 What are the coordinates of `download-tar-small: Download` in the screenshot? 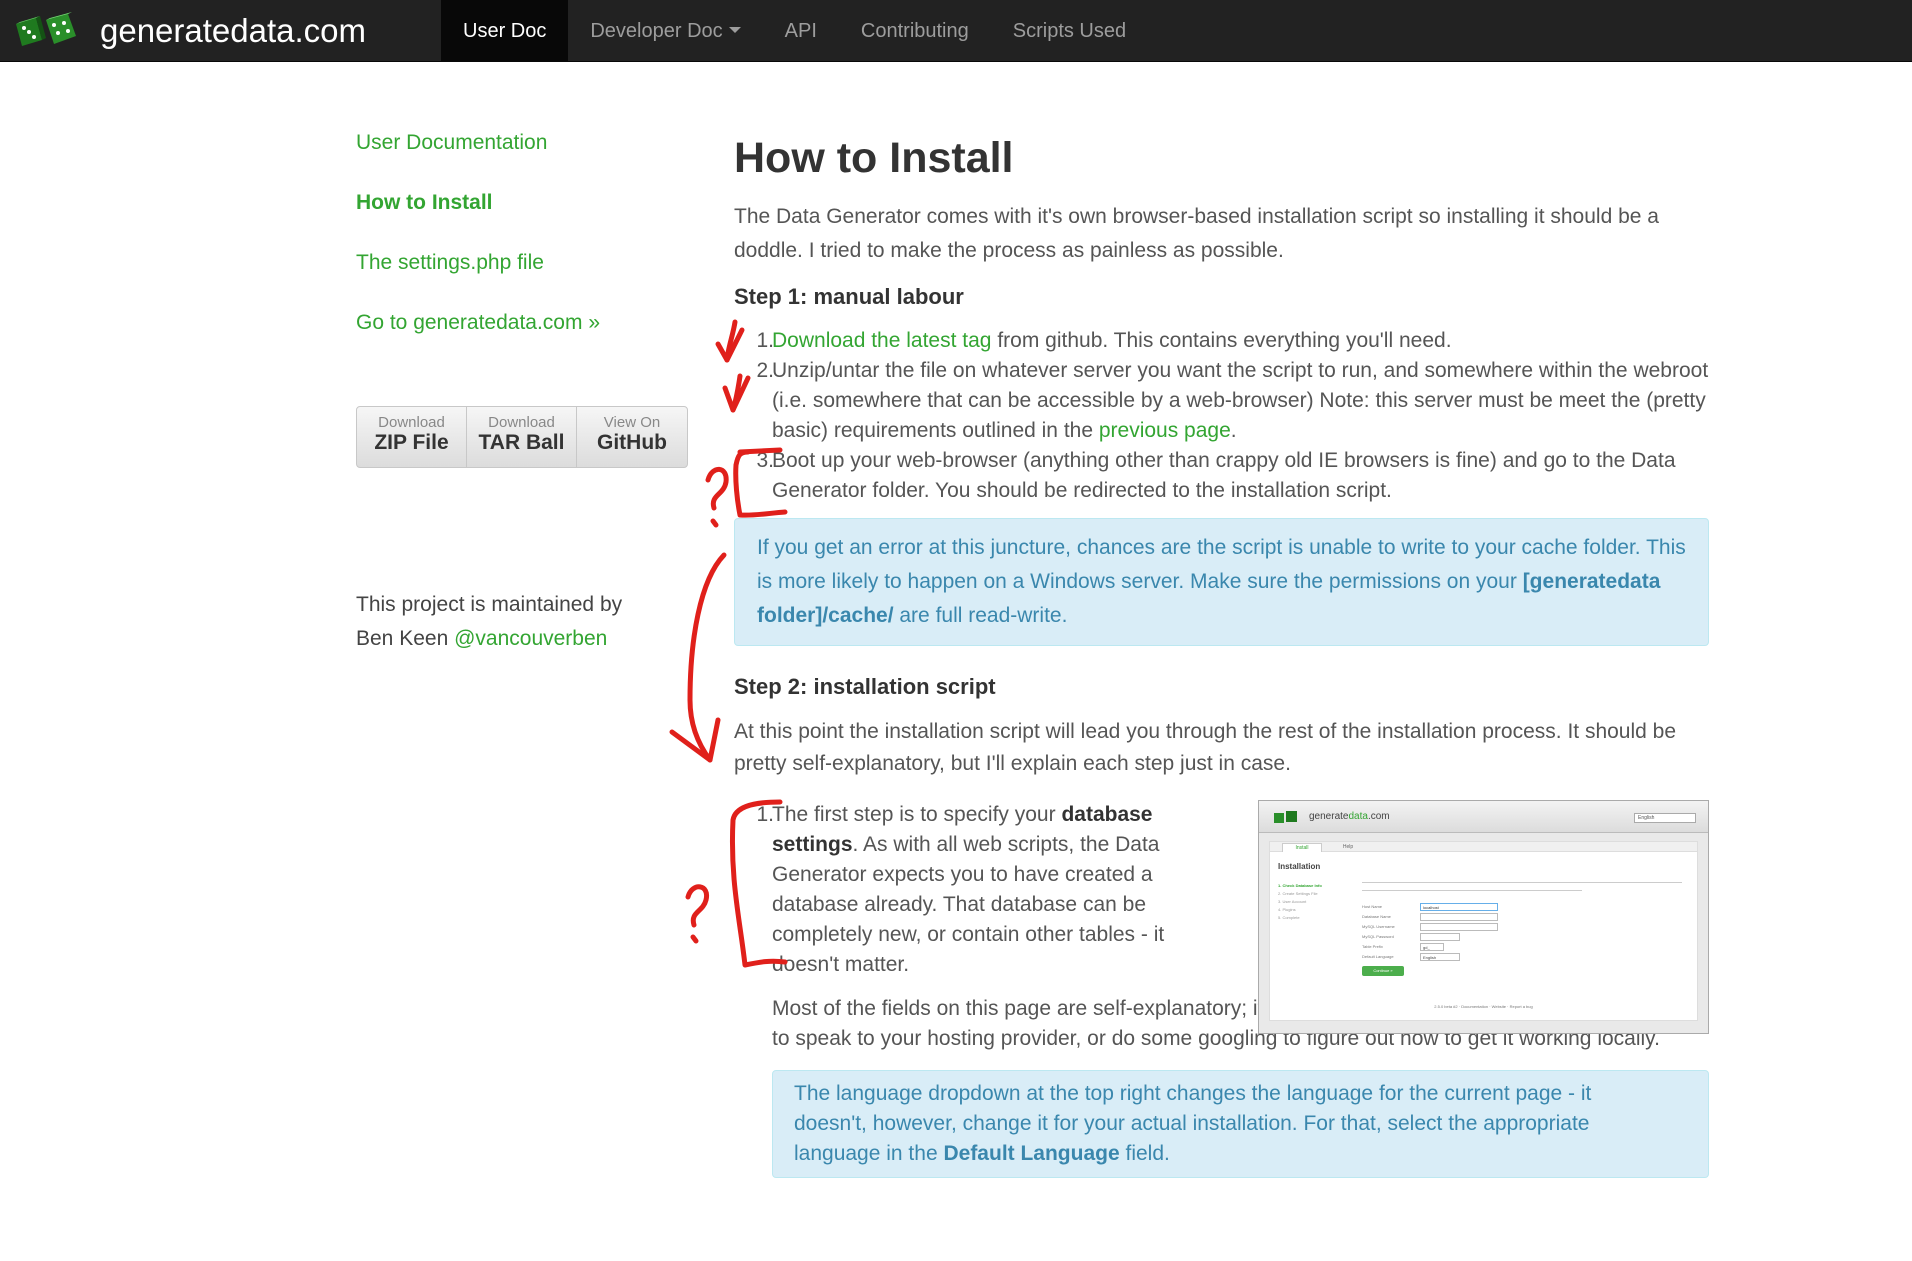 It's located at (521, 422).